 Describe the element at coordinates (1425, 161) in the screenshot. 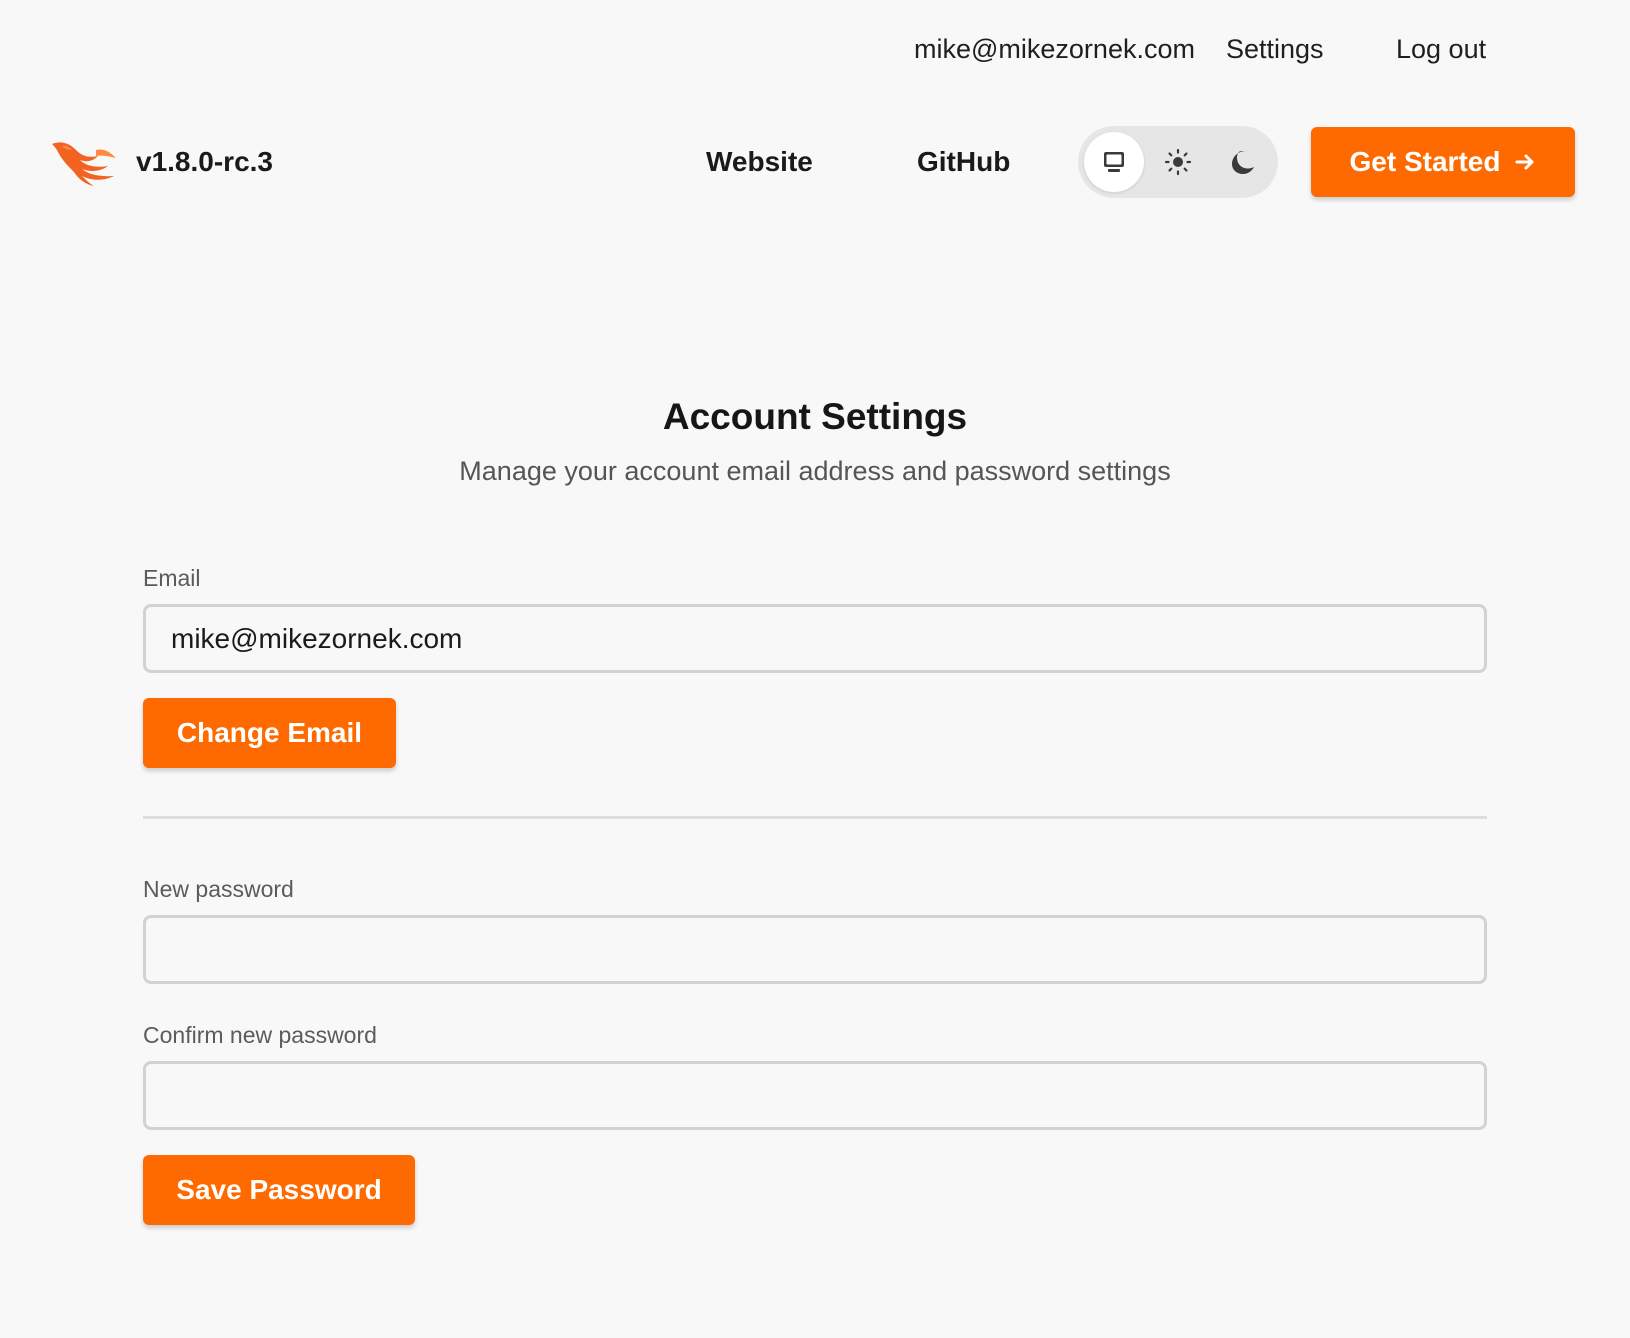

I see `get-started-label: Get Started` at that location.